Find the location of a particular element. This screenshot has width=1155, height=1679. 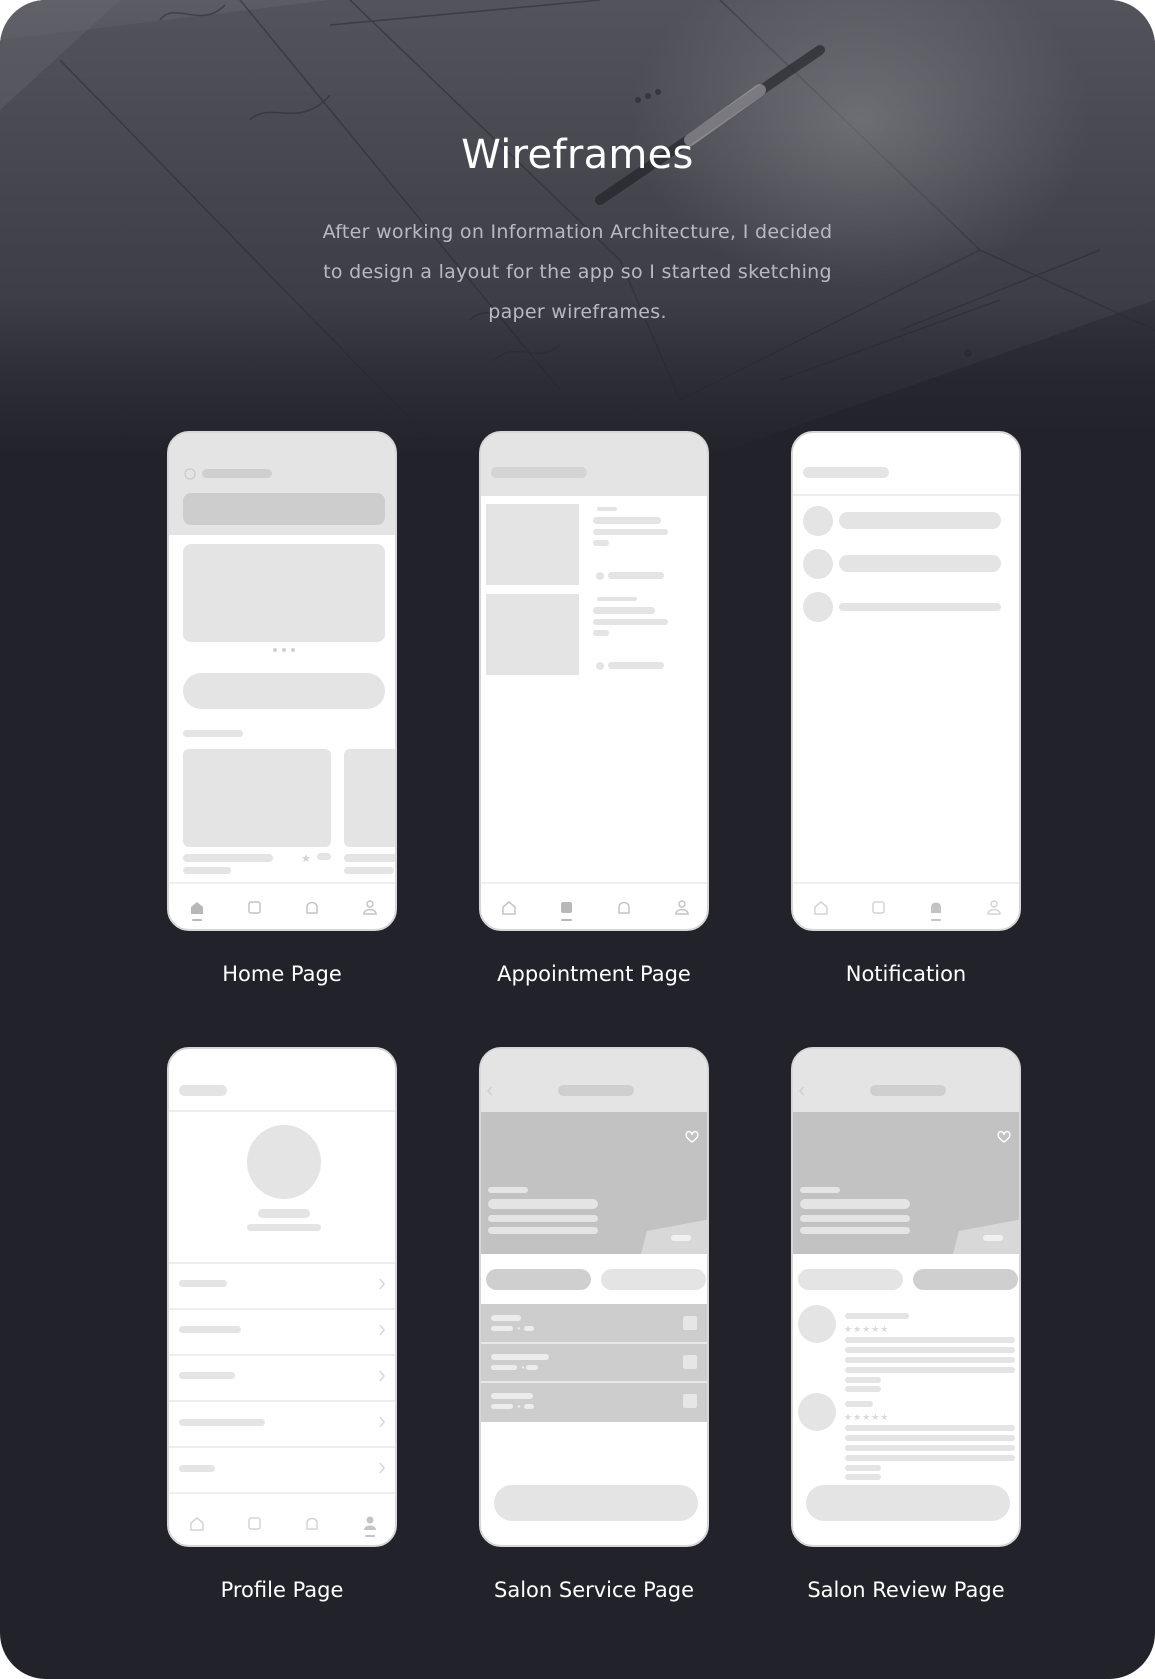

caption-notification: Notification is located at coordinates (906, 974).